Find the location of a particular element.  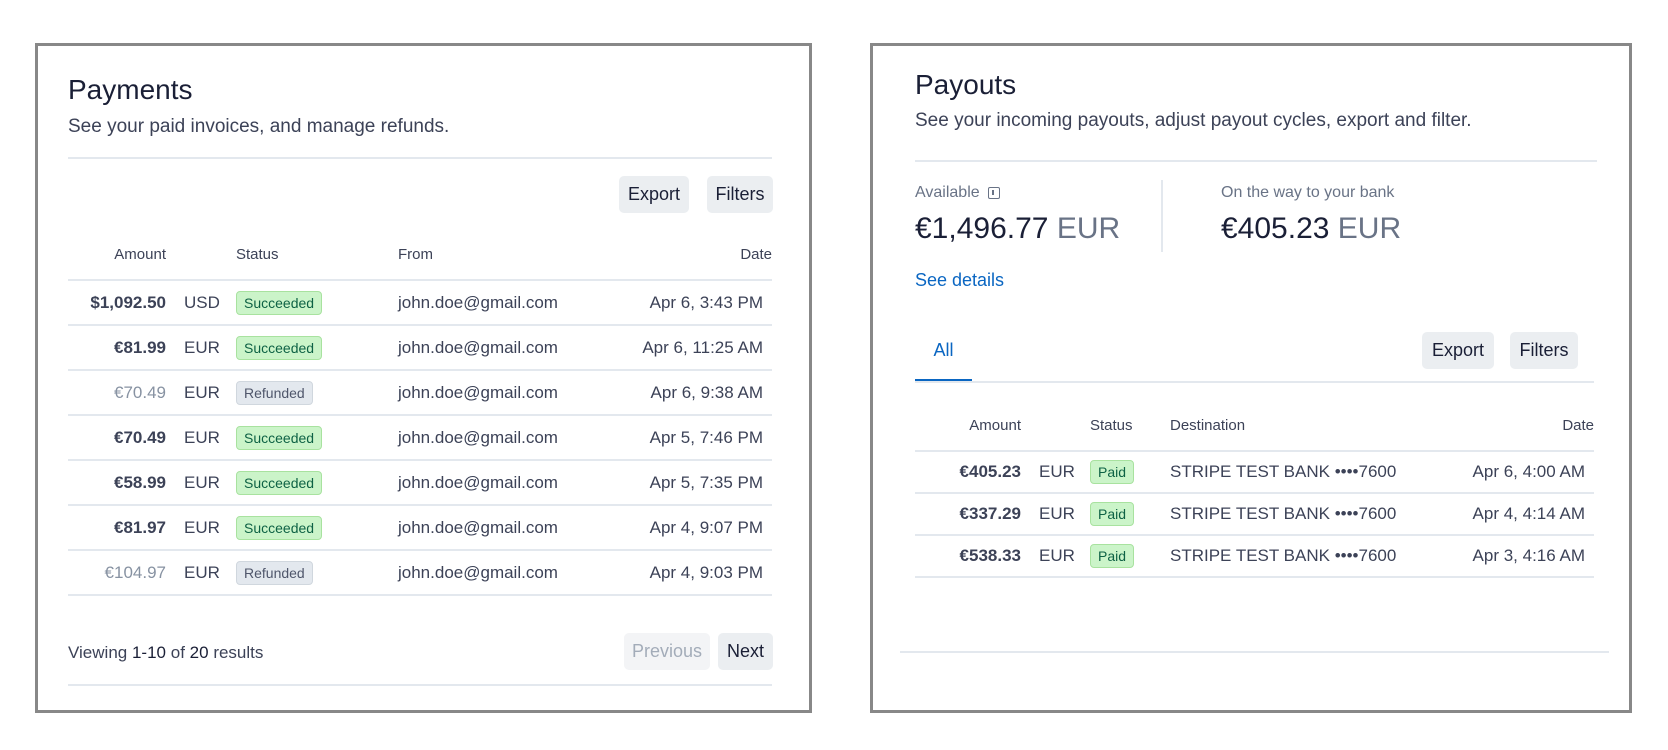

payment-date: Apr 5, 7:35 PM is located at coordinates (690, 483).